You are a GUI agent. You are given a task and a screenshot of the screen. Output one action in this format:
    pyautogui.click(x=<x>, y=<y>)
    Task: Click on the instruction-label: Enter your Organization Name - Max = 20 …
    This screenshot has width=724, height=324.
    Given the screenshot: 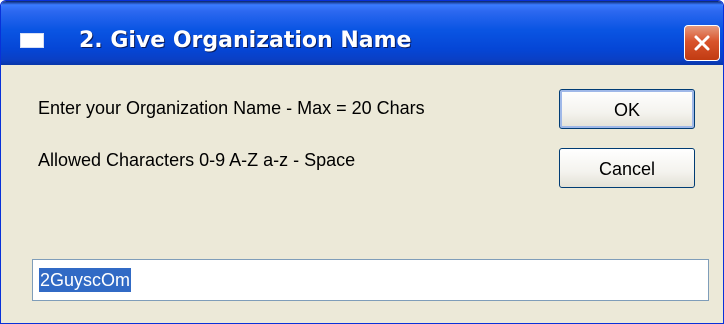 What is the action you would take?
    pyautogui.click(x=231, y=108)
    